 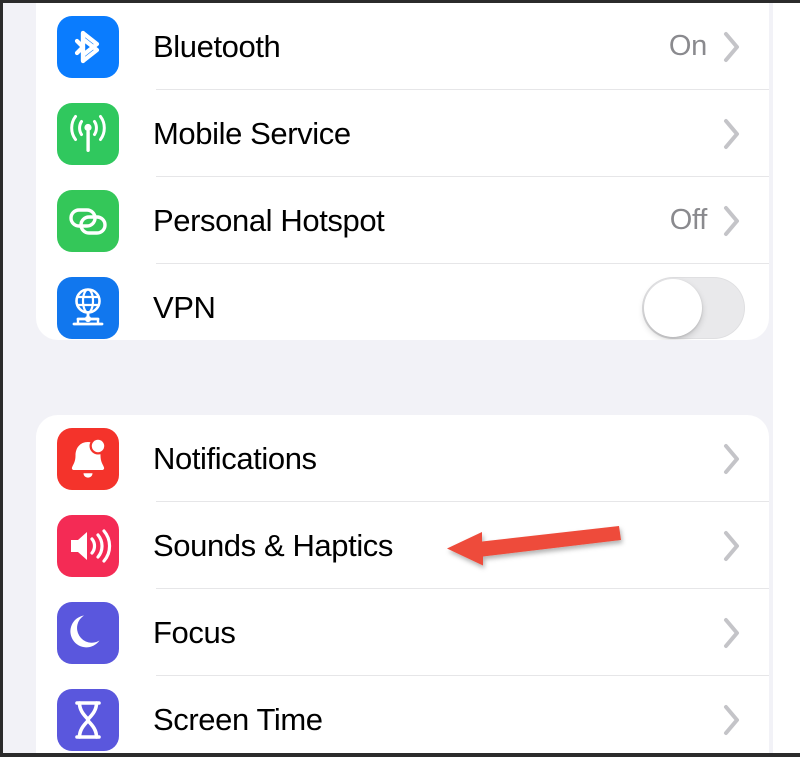 What do you see at coordinates (402, 458) in the screenshot?
I see `settings-row-notifications: Notifications` at bounding box center [402, 458].